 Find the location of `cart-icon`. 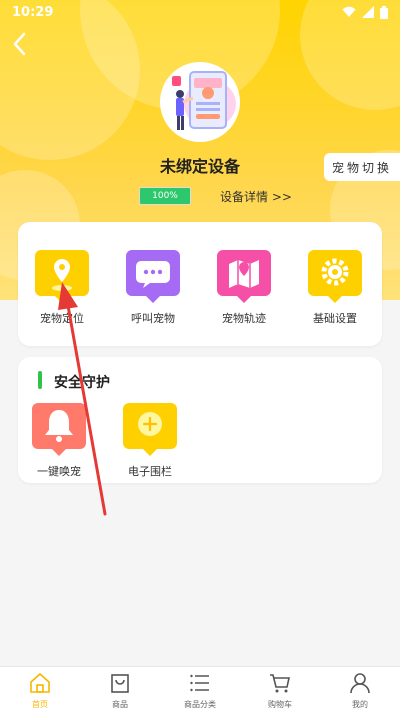

cart-icon is located at coordinates (280, 683).